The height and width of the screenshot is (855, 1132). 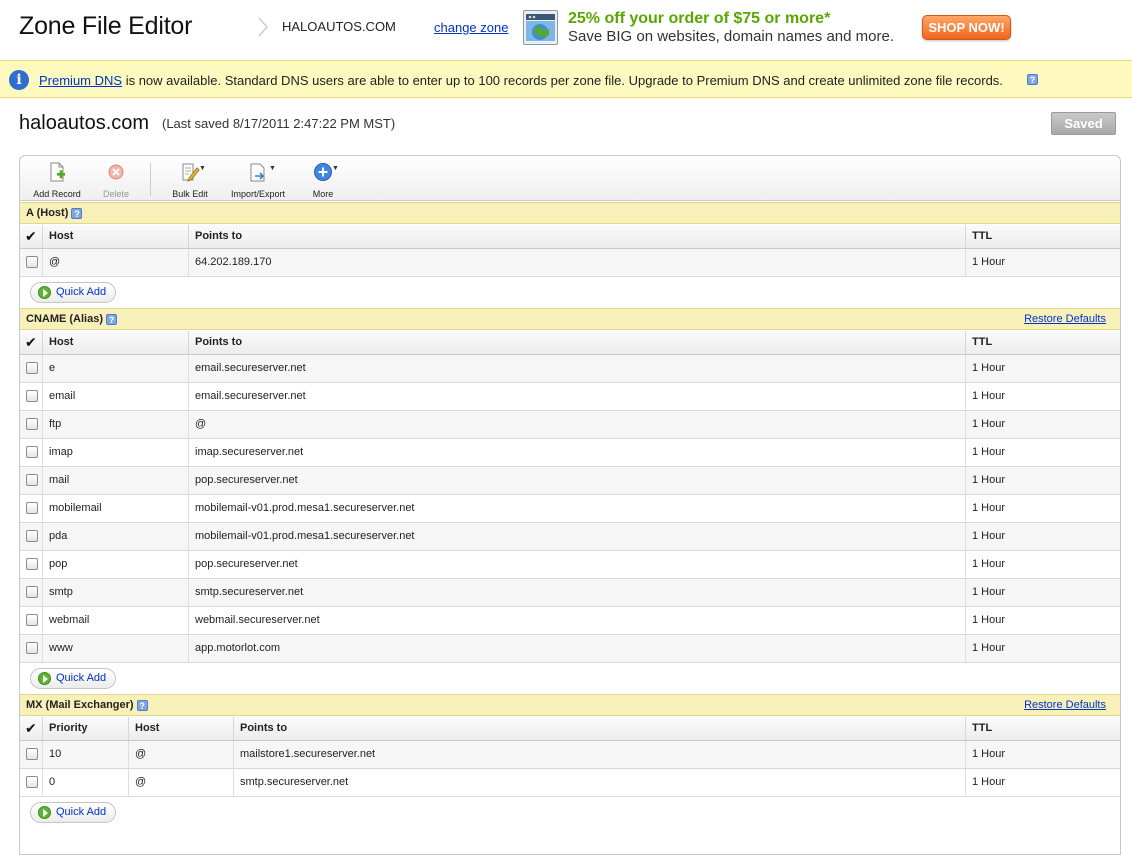 I want to click on change-zone-link: change zone, so click(x=471, y=27).